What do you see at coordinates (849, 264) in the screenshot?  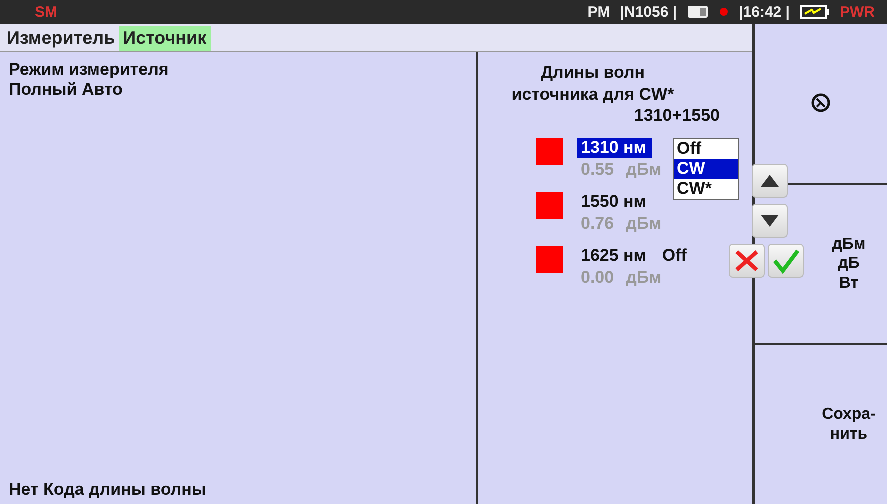 I see `side-button: дБм дБ Вт` at bounding box center [849, 264].